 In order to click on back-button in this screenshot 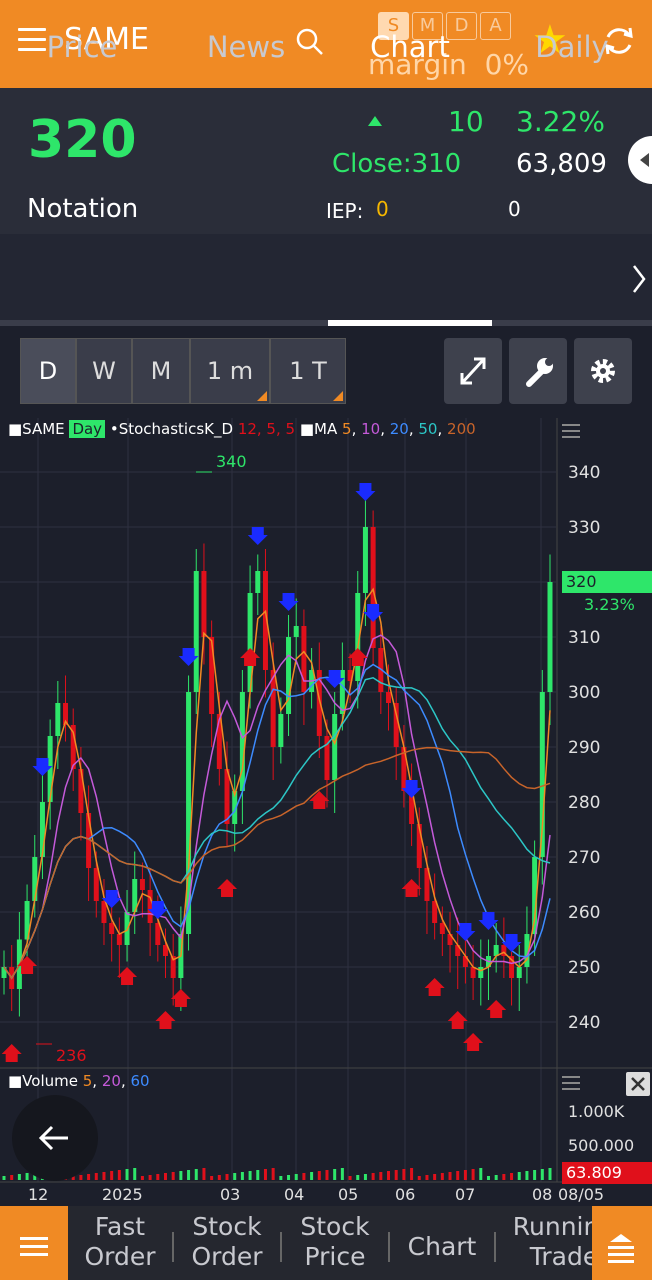, I will do `click(55, 1138)`.